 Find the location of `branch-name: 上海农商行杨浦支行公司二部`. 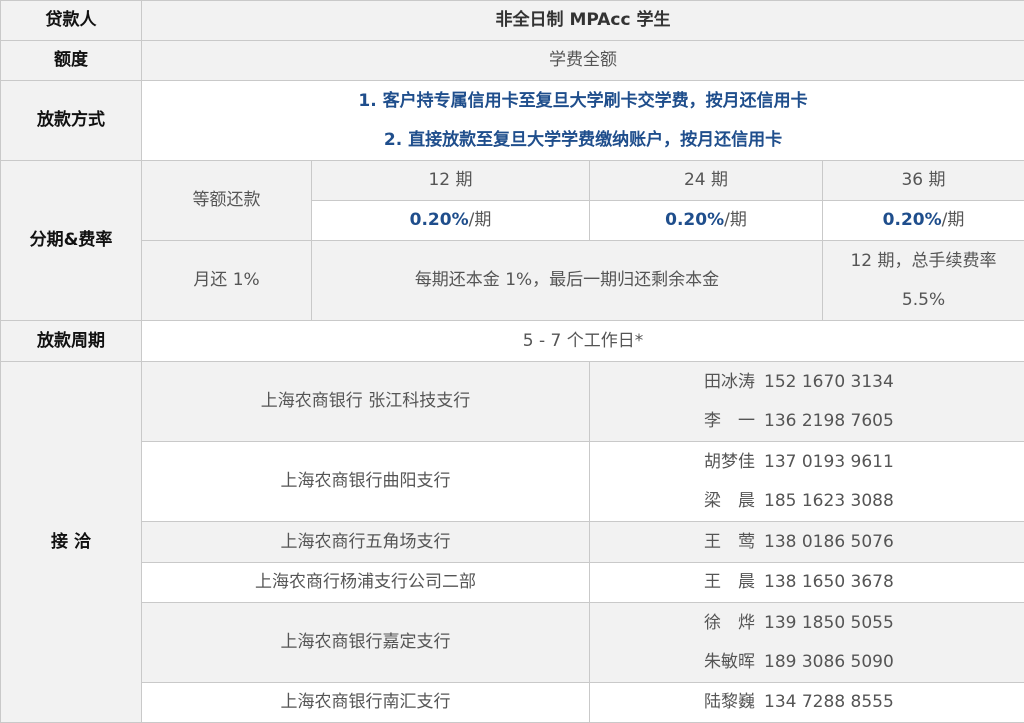

branch-name: 上海农商行杨浦支行公司二部 is located at coordinates (366, 583).